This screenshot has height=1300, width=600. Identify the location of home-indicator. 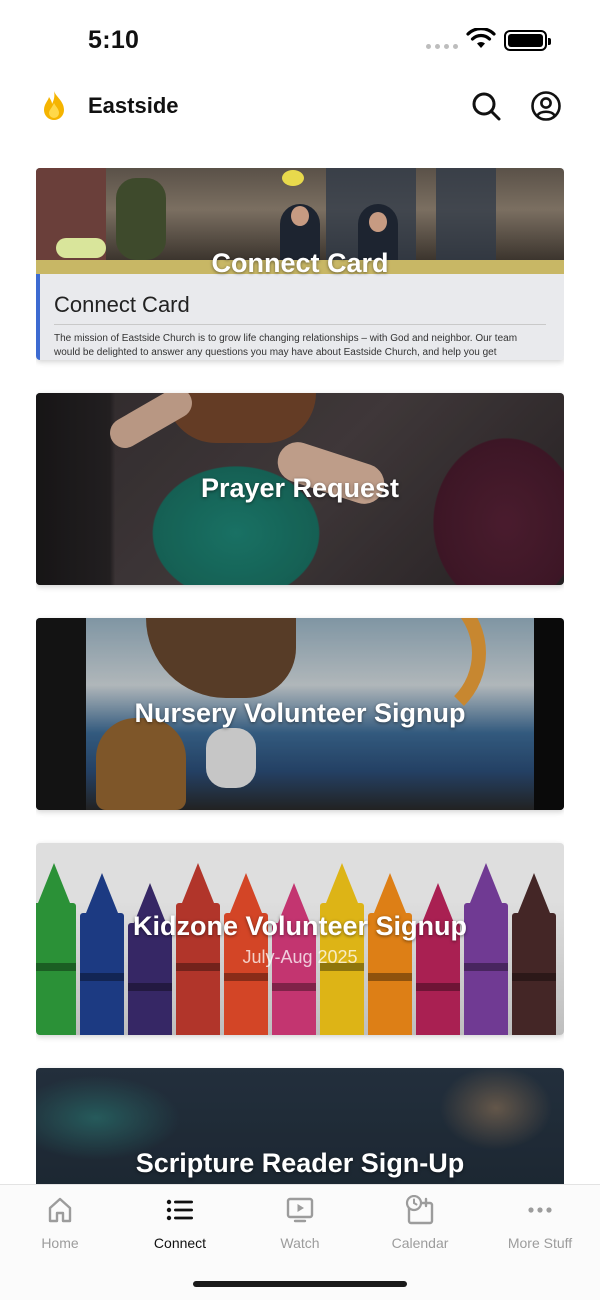
(300, 1284).